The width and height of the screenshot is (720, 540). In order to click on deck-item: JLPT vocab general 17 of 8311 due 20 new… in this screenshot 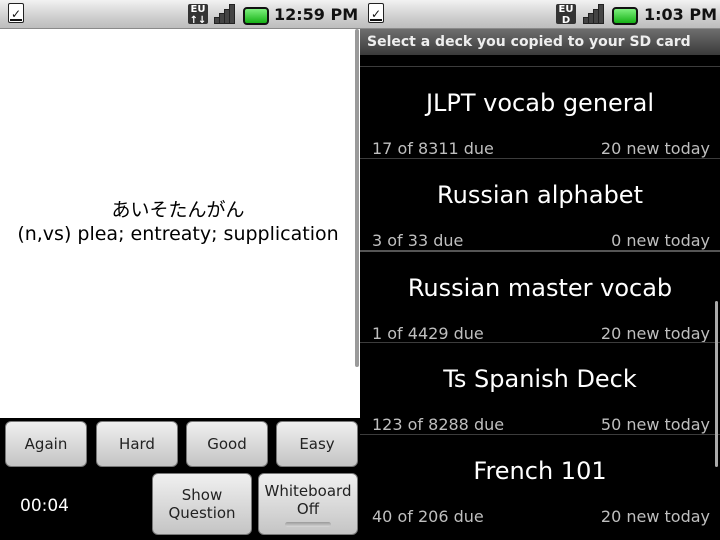, I will do `click(540, 112)`.